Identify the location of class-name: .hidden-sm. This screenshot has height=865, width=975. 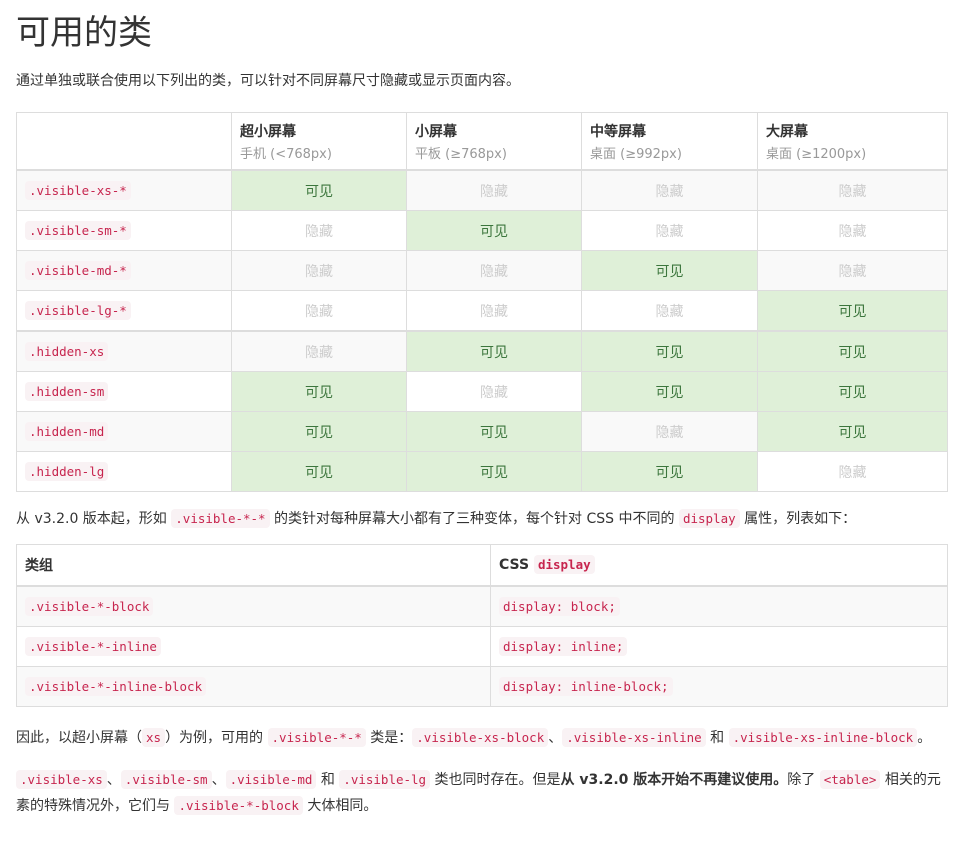
(67, 391).